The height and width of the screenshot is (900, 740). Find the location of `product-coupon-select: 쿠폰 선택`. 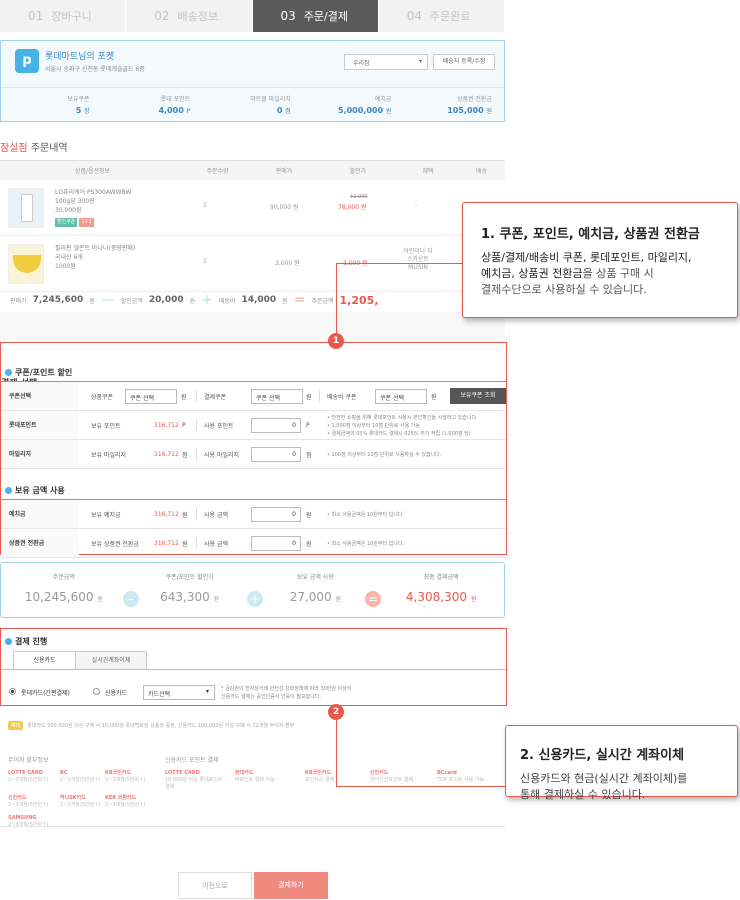

product-coupon-select: 쿠폰 선택 is located at coordinates (151, 396).